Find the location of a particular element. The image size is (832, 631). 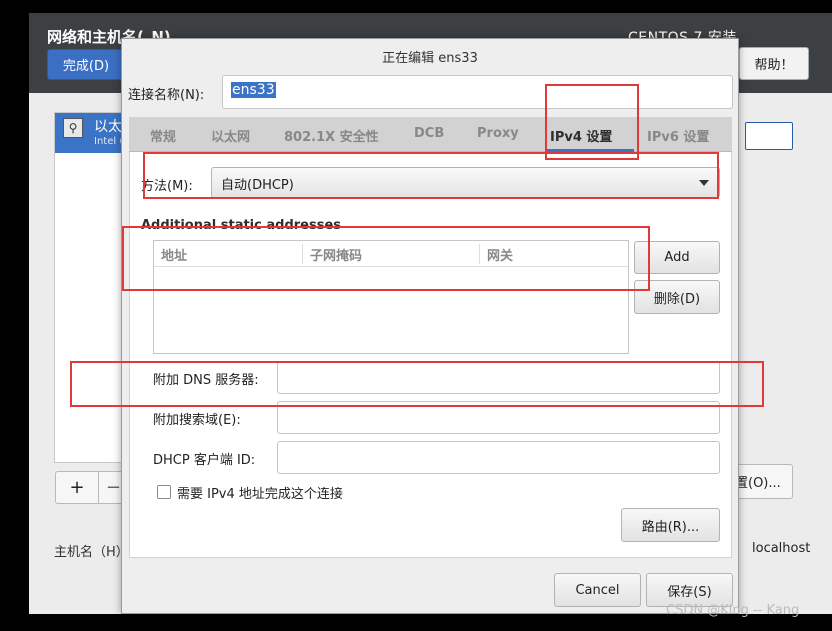

connection-list is located at coordinates (88, 287).